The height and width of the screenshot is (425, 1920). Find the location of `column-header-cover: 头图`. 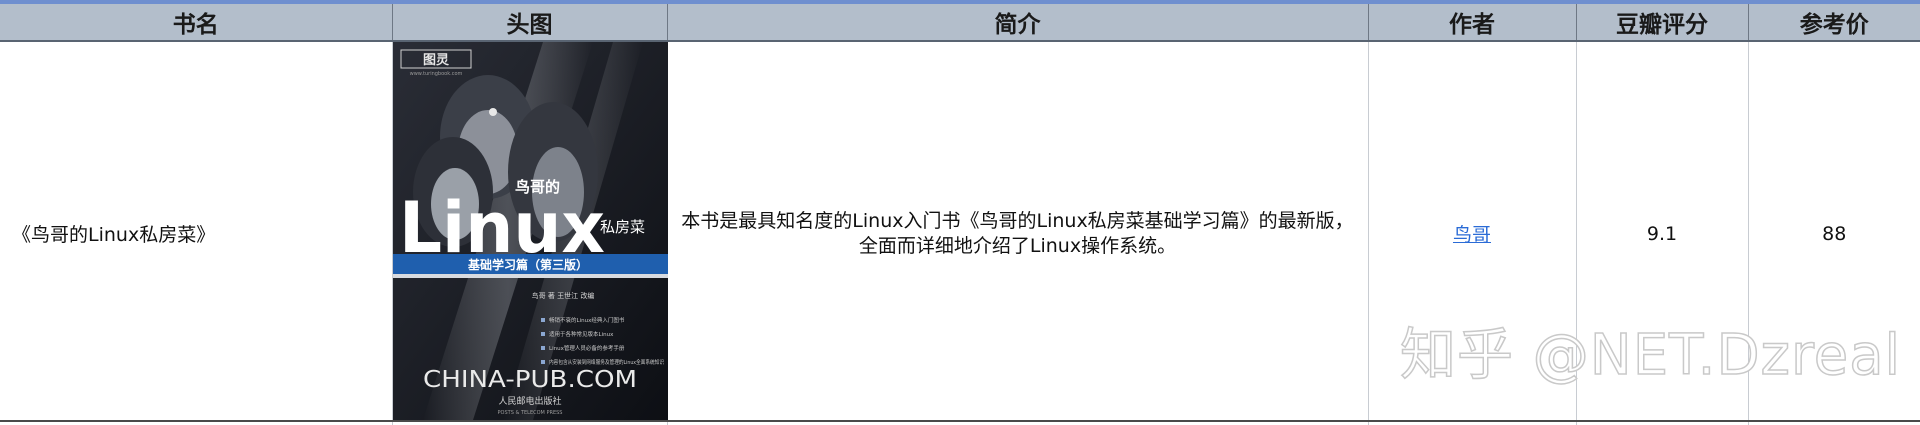

column-header-cover: 头图 is located at coordinates (530, 23).